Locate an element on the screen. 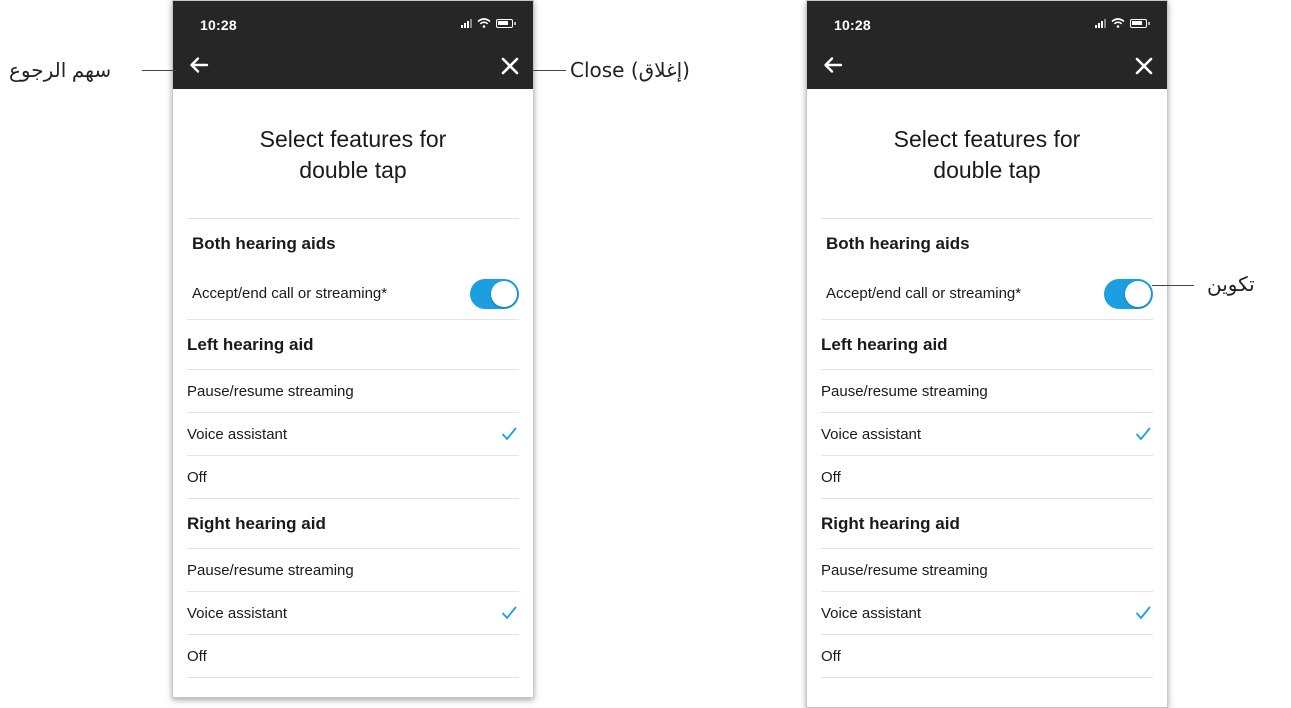 The height and width of the screenshot is (708, 1291). leader-line-toggle is located at coordinates (1173, 285).